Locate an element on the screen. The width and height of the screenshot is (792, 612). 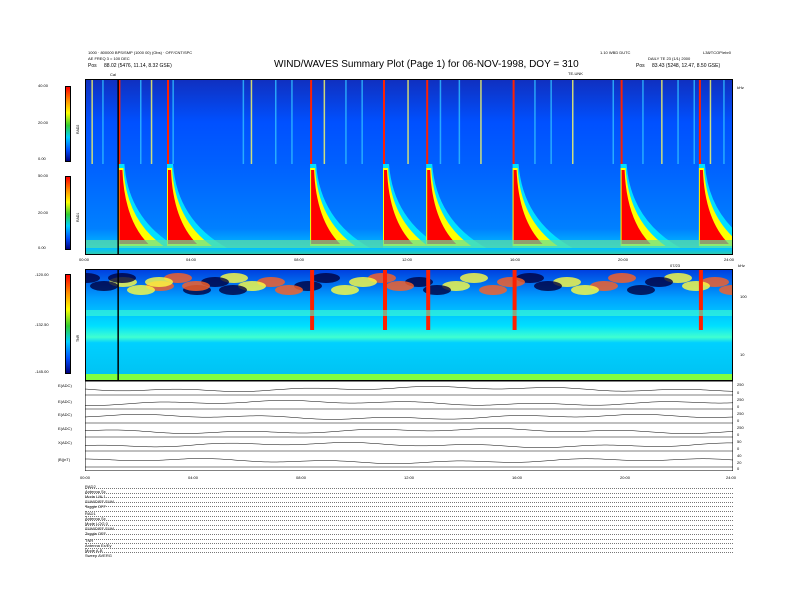
rad2-label: RAD2 is located at coordinates (78, 129).